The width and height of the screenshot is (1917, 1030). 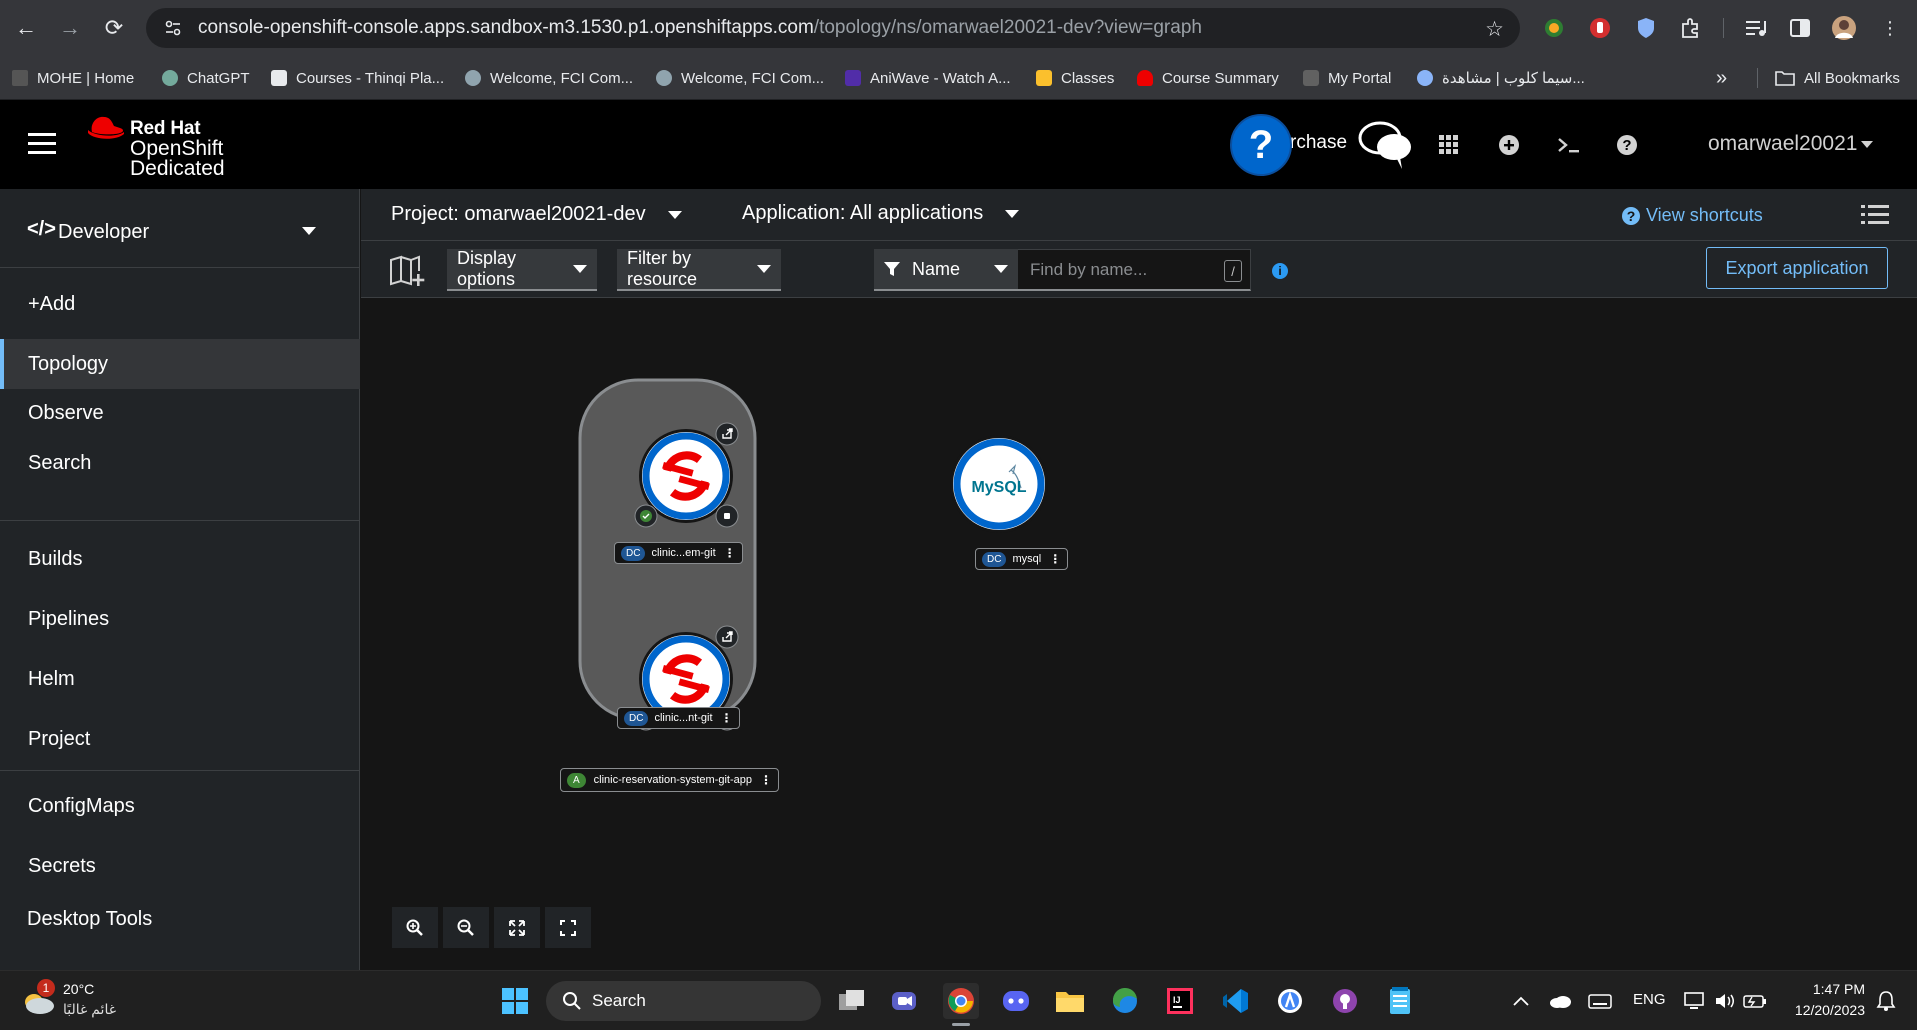 I want to click on project-selector: Project: omarwael20021-dev, so click(x=536, y=214).